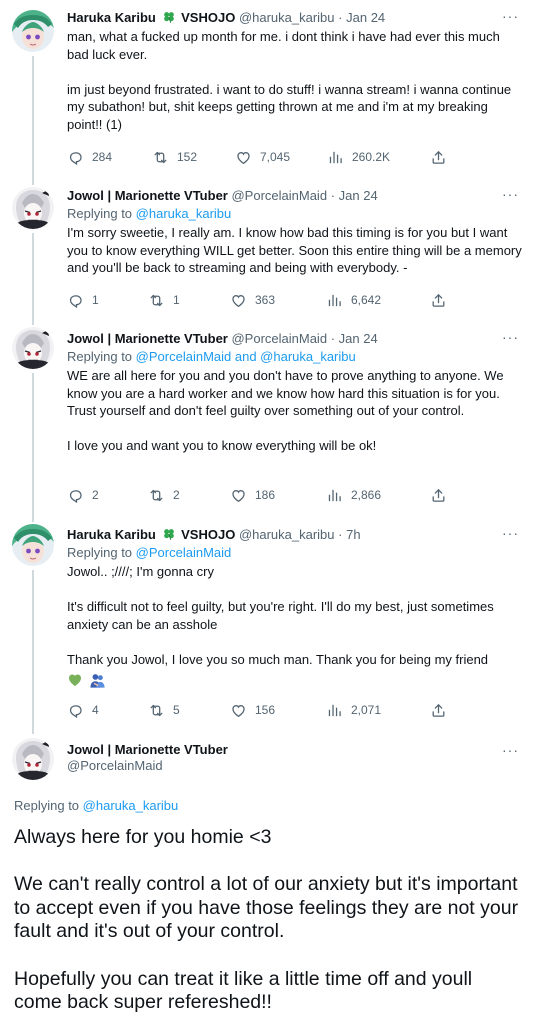  What do you see at coordinates (89, 157) in the screenshot?
I see `reply-button: 284` at bounding box center [89, 157].